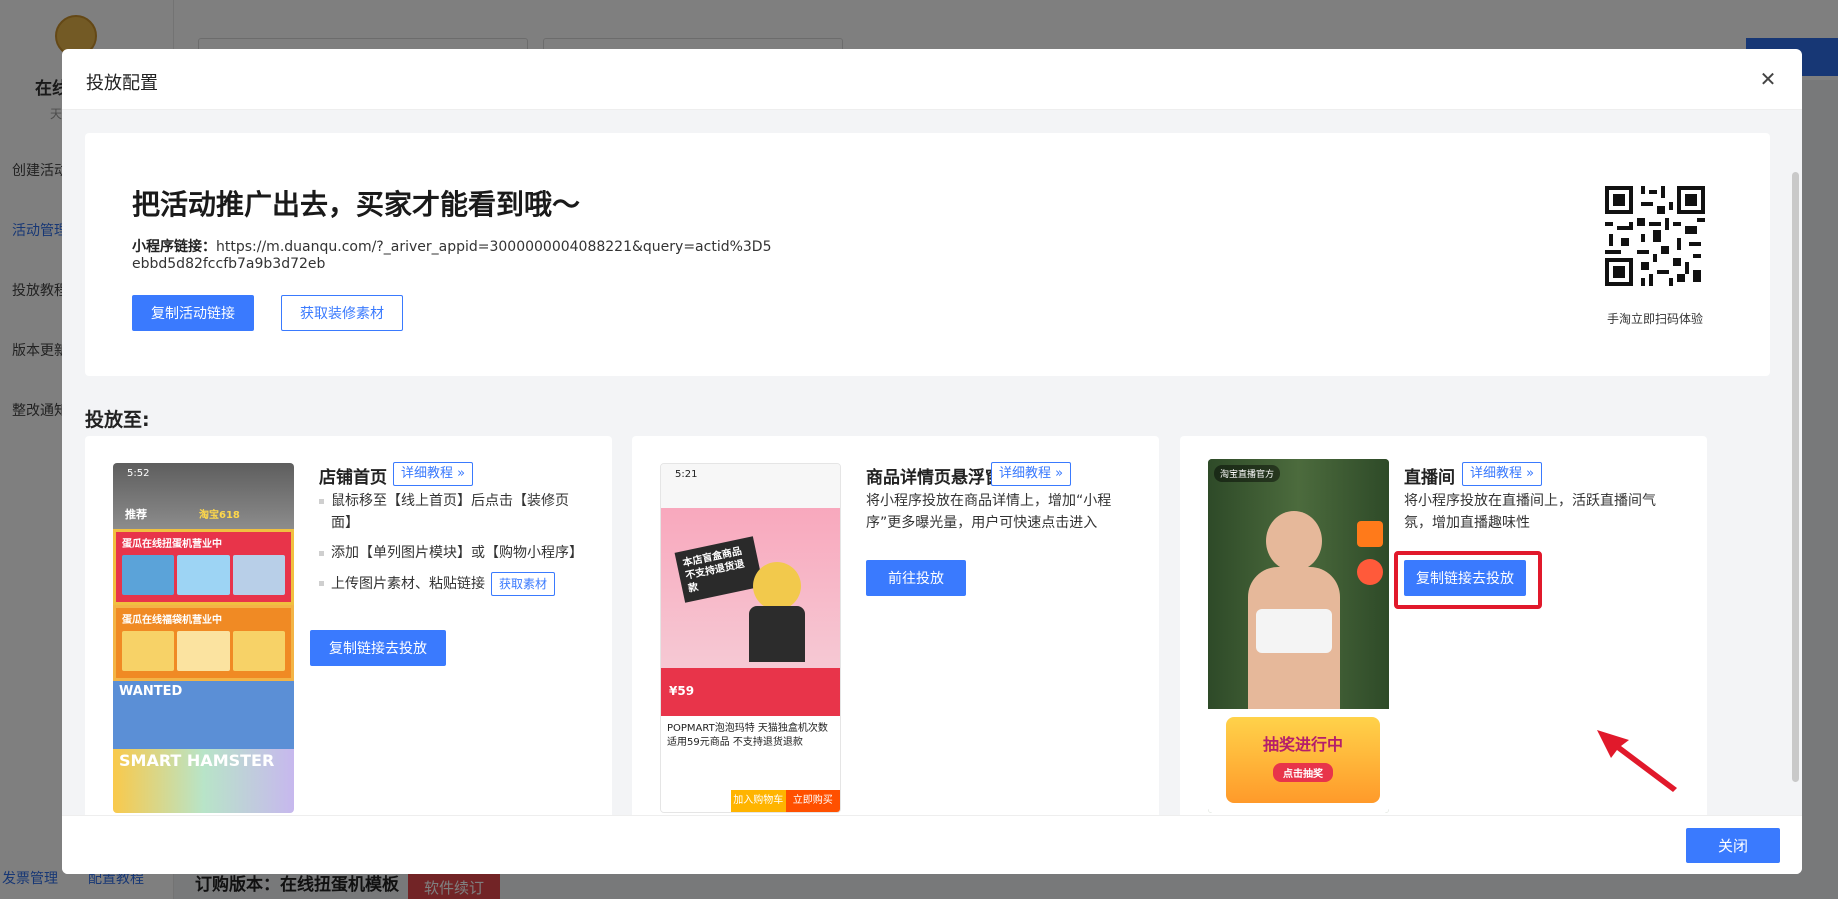 The height and width of the screenshot is (899, 1838). I want to click on preview-time: 5:52, so click(138, 473).